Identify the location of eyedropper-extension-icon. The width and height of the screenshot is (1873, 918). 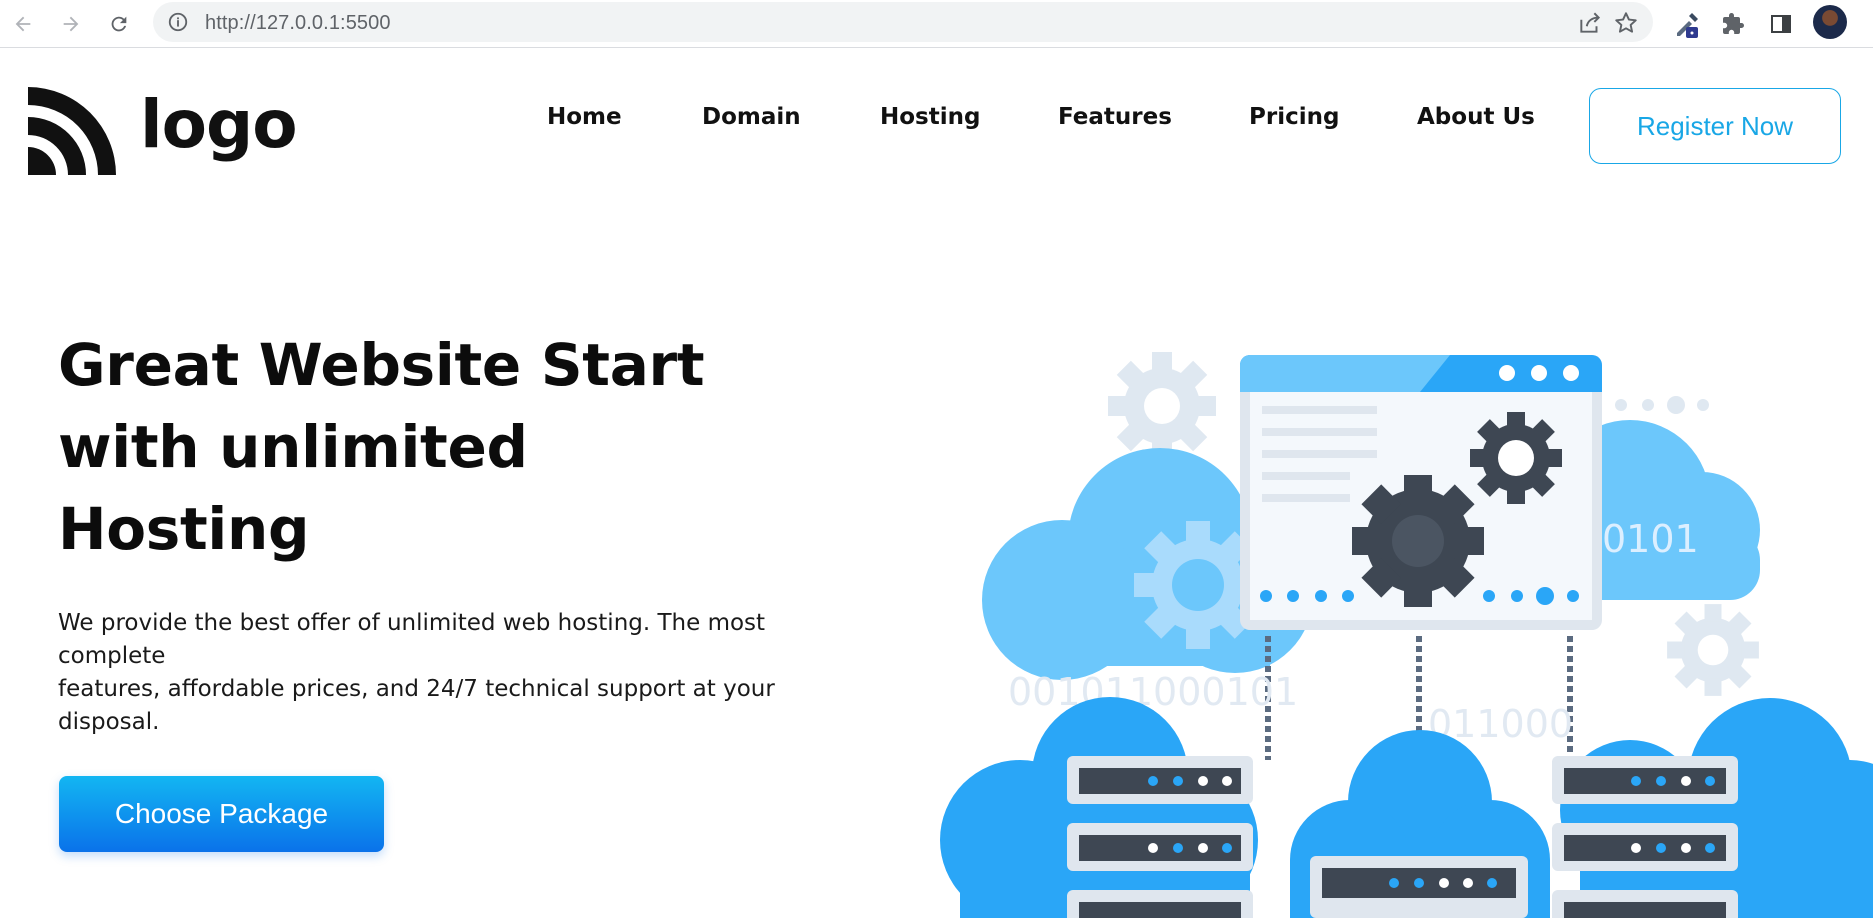
(1687, 24).